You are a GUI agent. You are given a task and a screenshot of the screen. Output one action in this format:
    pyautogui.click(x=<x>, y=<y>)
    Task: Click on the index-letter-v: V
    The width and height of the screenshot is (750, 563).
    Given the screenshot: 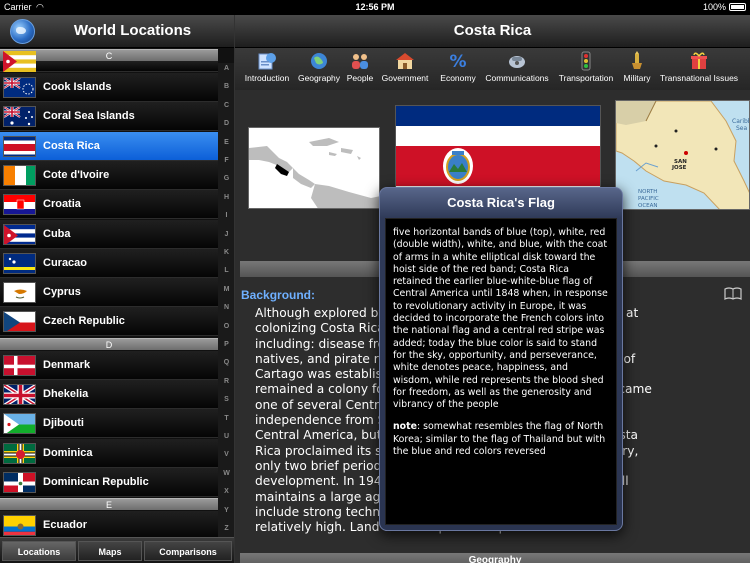 What is the action you would take?
    pyautogui.click(x=226, y=454)
    